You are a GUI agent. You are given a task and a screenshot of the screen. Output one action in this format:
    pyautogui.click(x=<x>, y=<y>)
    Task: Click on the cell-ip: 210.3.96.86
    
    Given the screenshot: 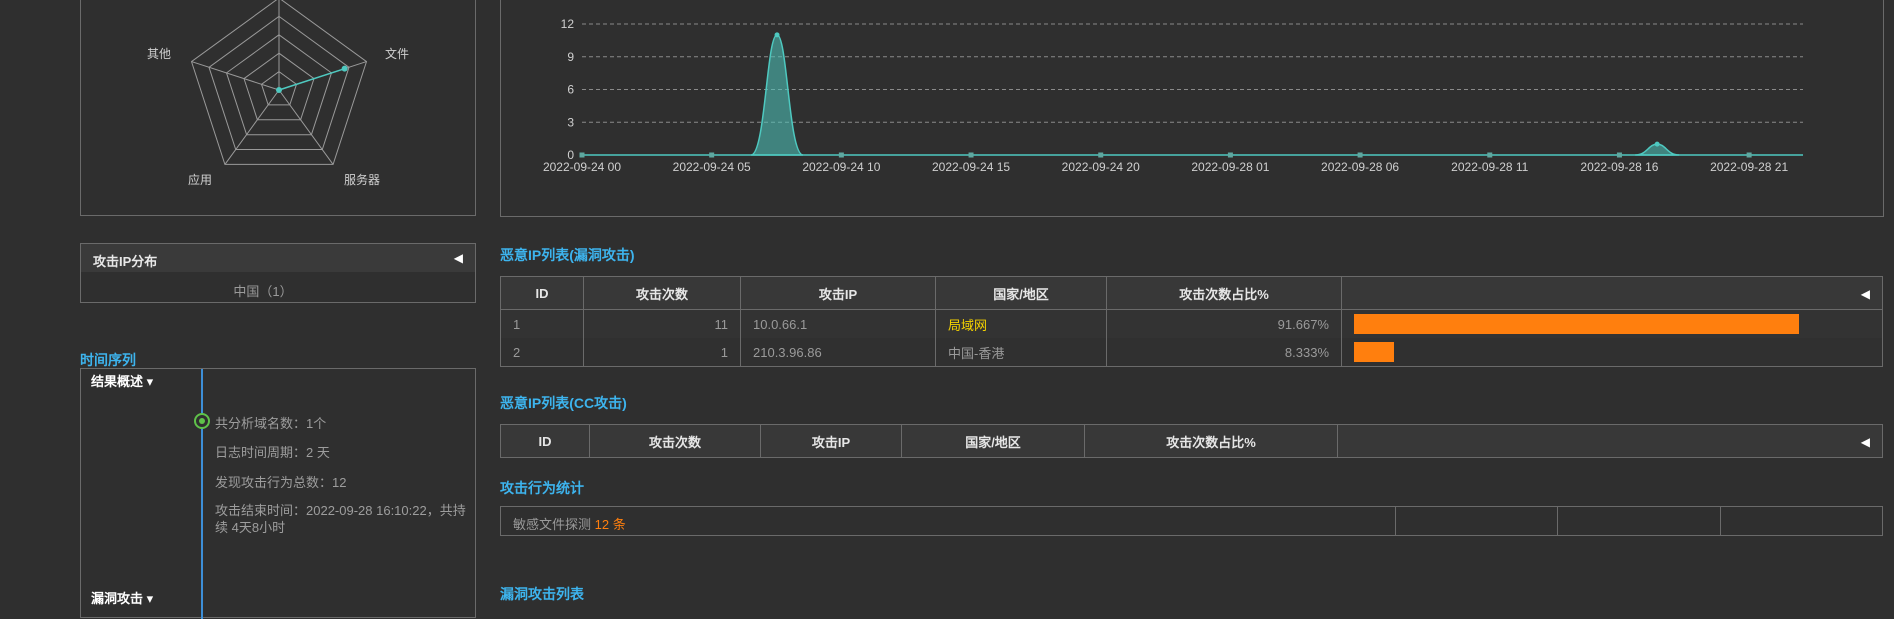 What is the action you would take?
    pyautogui.click(x=838, y=352)
    